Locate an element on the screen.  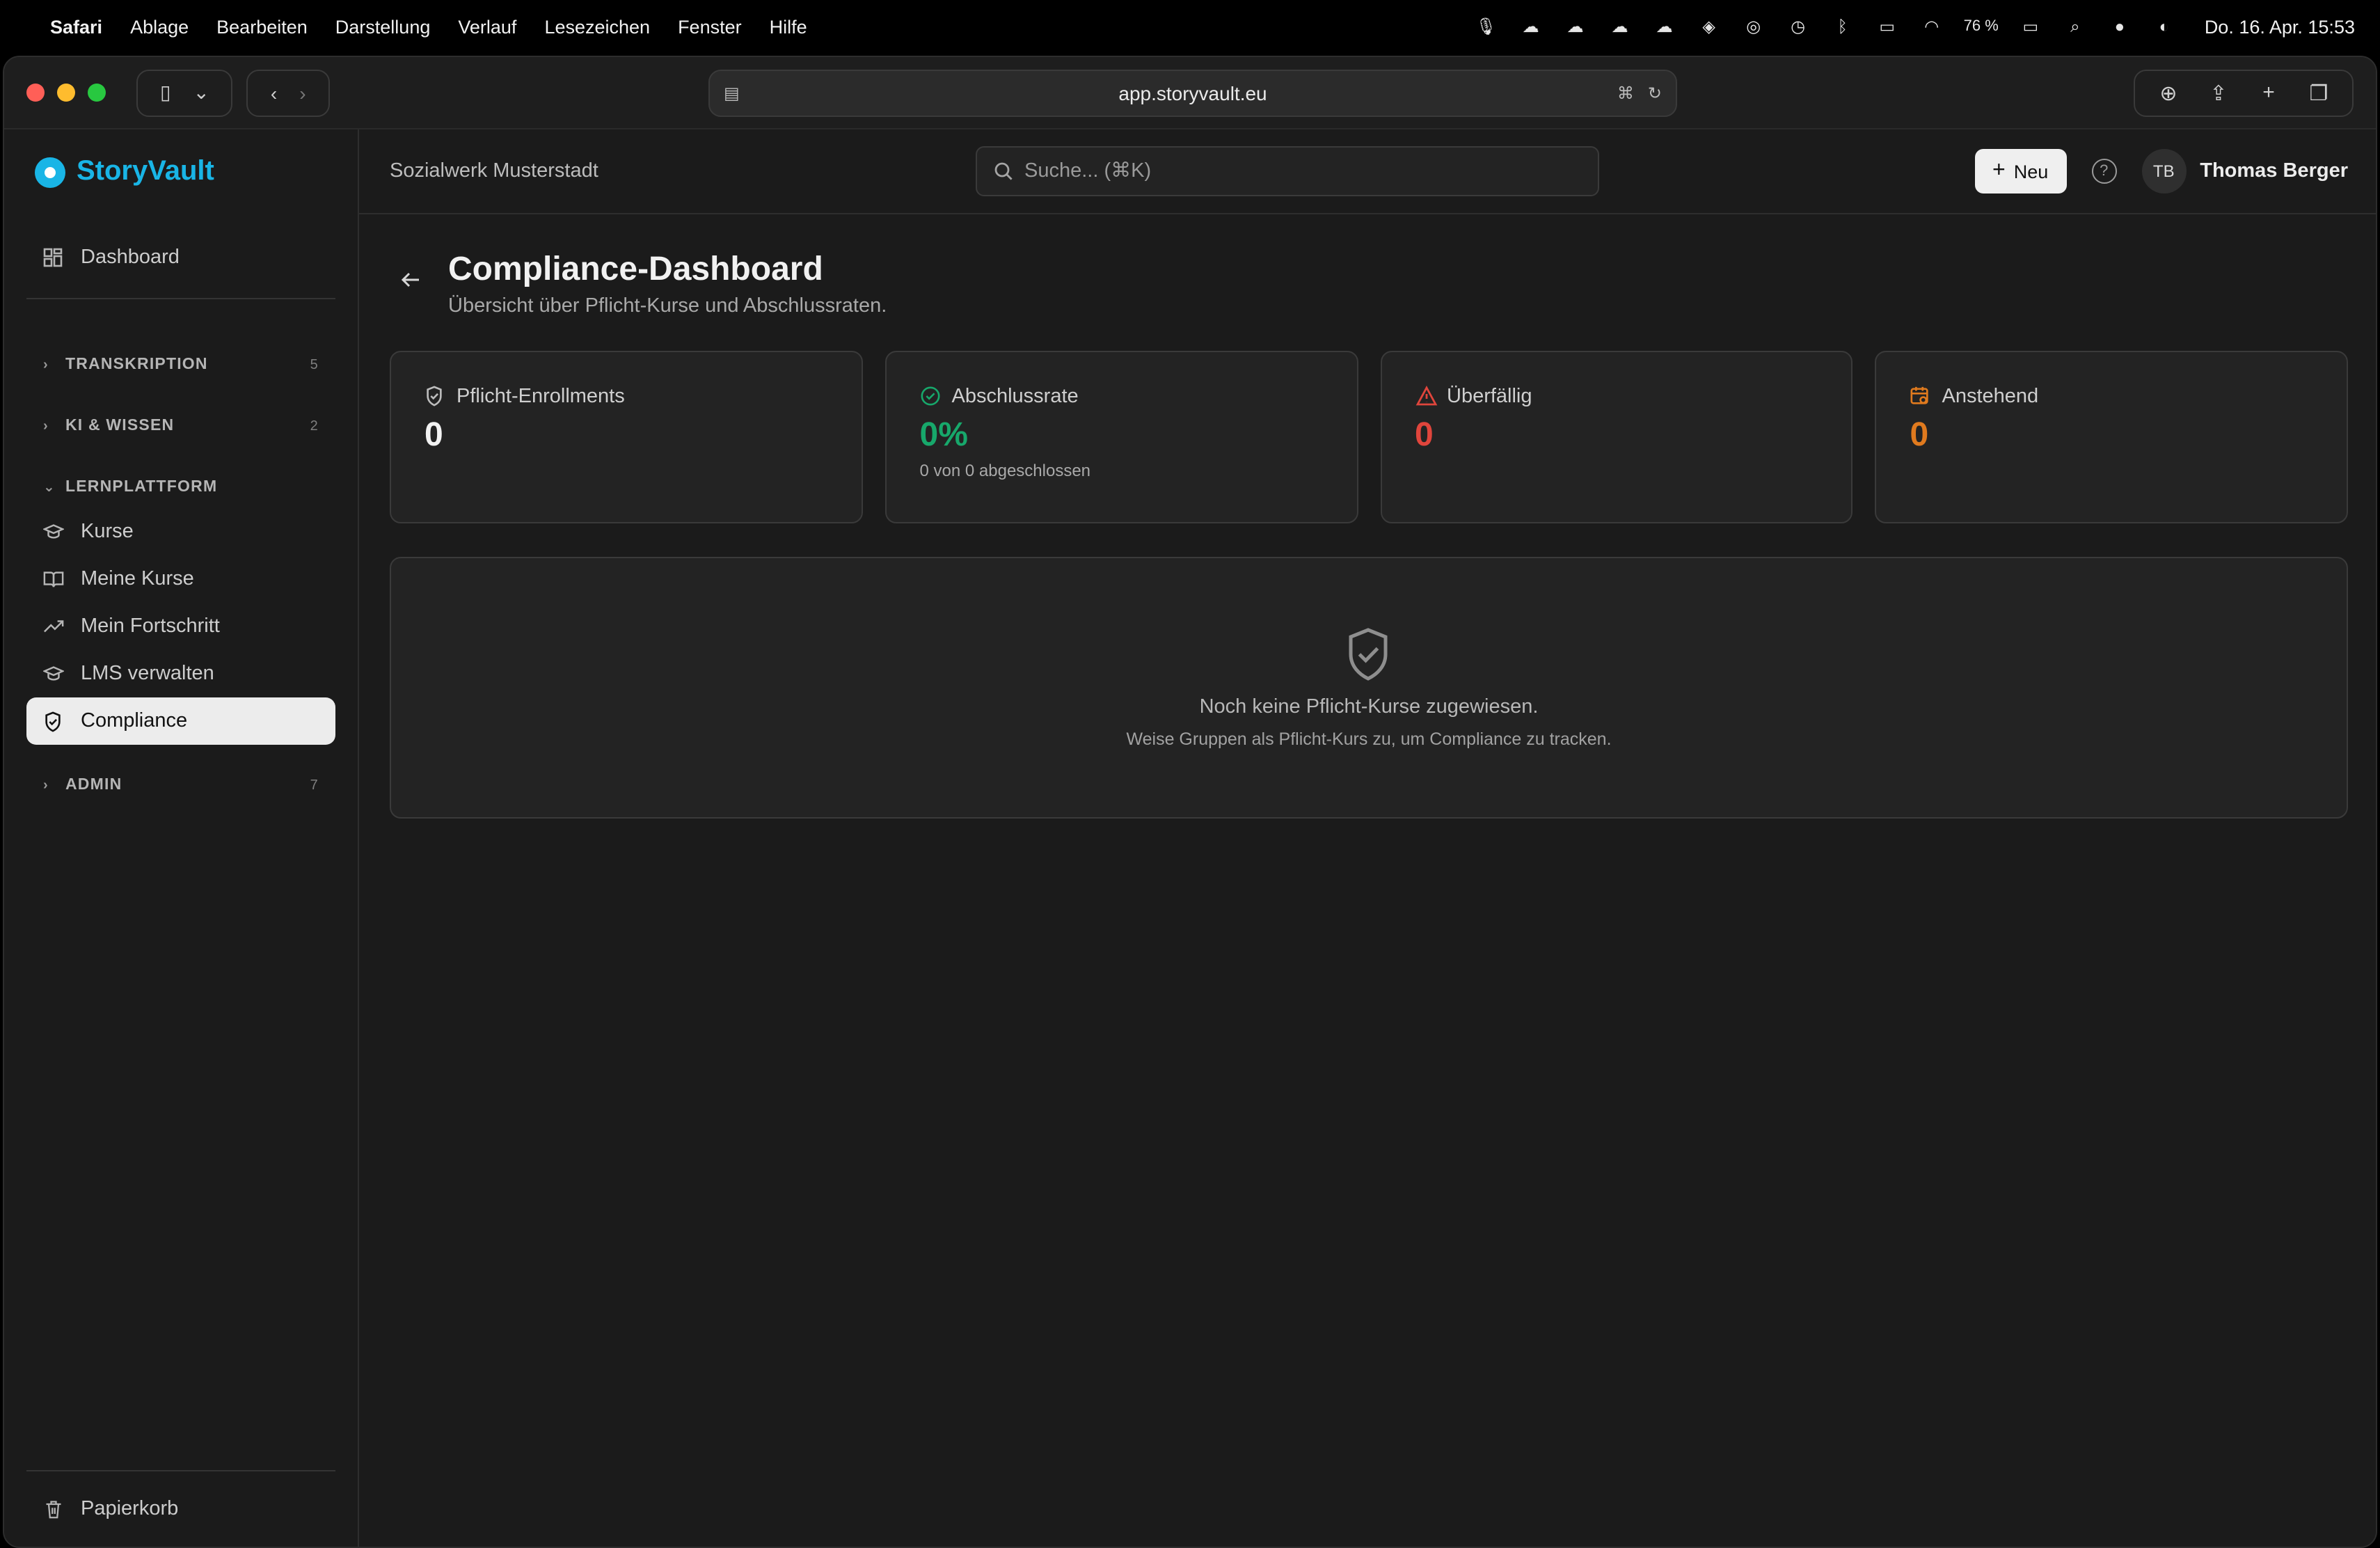
section-count: 2 is located at coordinates (314, 426).